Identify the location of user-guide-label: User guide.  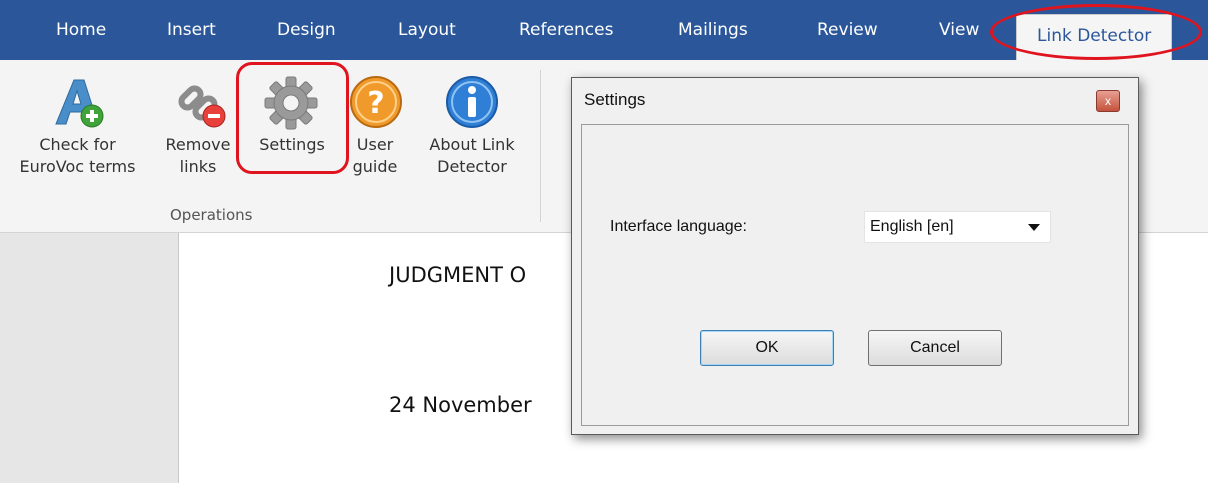
(375, 155).